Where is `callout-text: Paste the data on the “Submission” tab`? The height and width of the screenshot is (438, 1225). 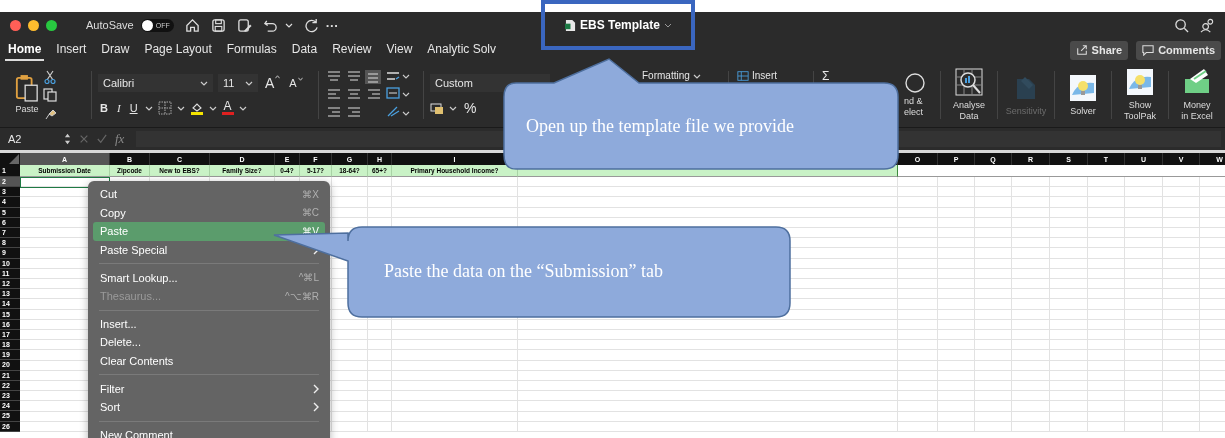 callout-text: Paste the data on the “Submission” tab is located at coordinates (523, 271).